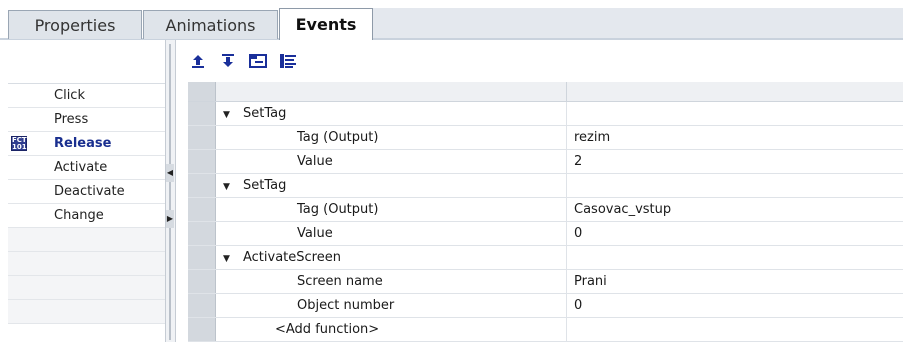 The width and height of the screenshot is (903, 342). I want to click on function-list-toolbar, so click(540, 61).